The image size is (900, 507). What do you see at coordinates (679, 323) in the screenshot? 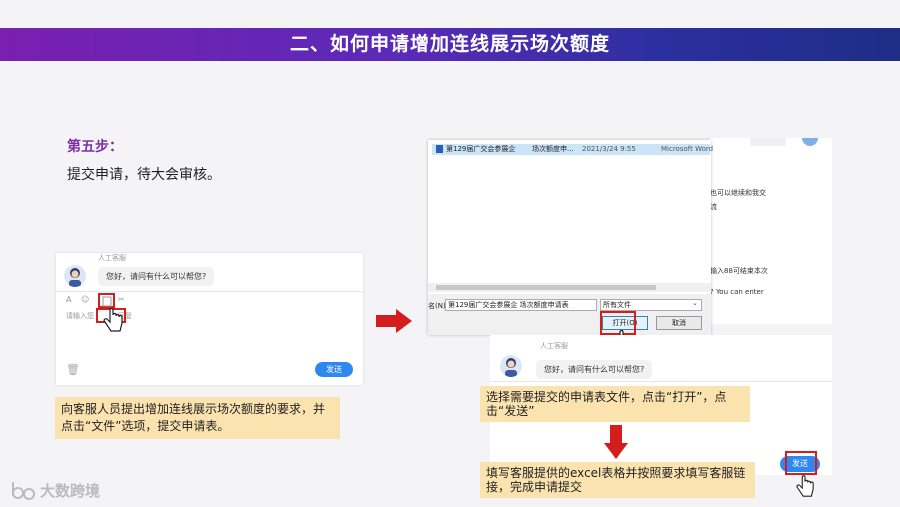
I see `cancel-button: 取消` at bounding box center [679, 323].